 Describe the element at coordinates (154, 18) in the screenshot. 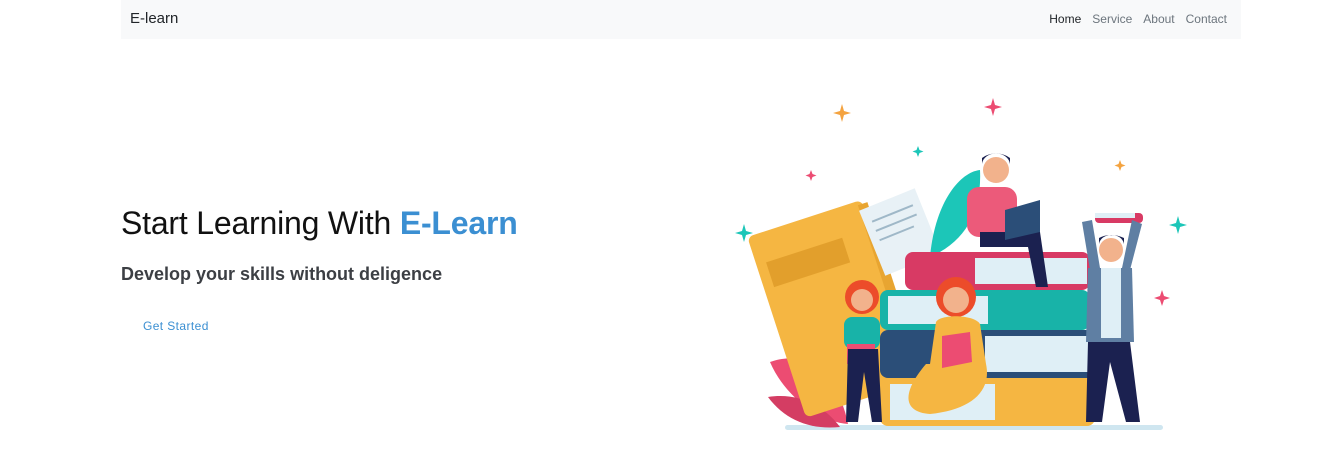

I see `brand-logo: E-learn` at that location.